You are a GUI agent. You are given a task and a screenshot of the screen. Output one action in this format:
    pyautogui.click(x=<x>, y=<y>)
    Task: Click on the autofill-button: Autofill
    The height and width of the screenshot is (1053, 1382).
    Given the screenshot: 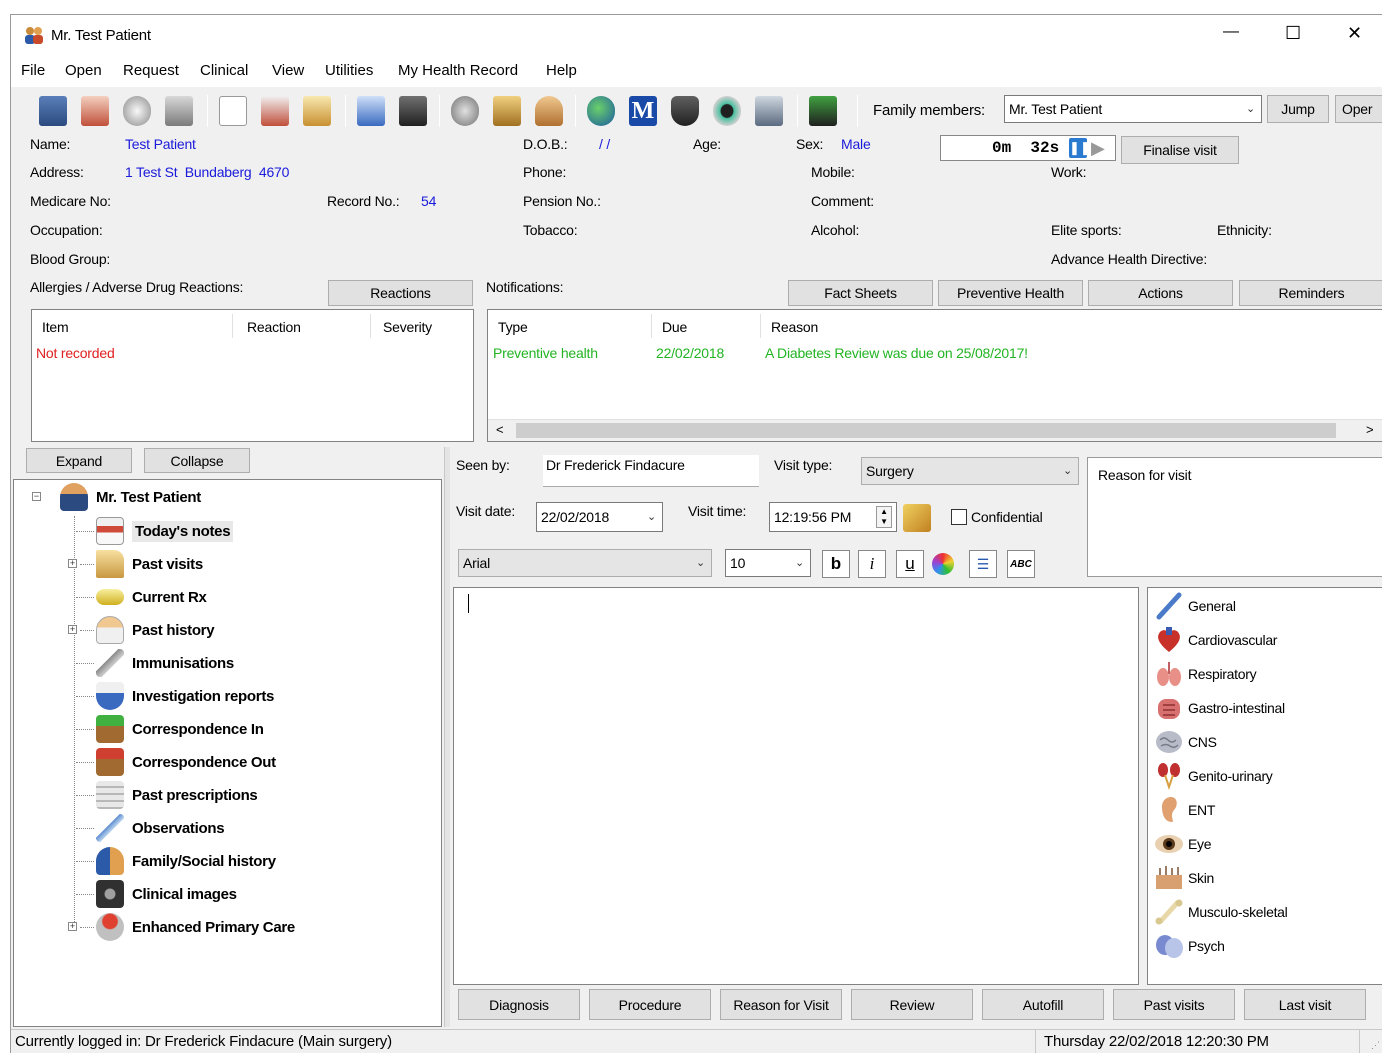 What is the action you would take?
    pyautogui.click(x=1043, y=1004)
    